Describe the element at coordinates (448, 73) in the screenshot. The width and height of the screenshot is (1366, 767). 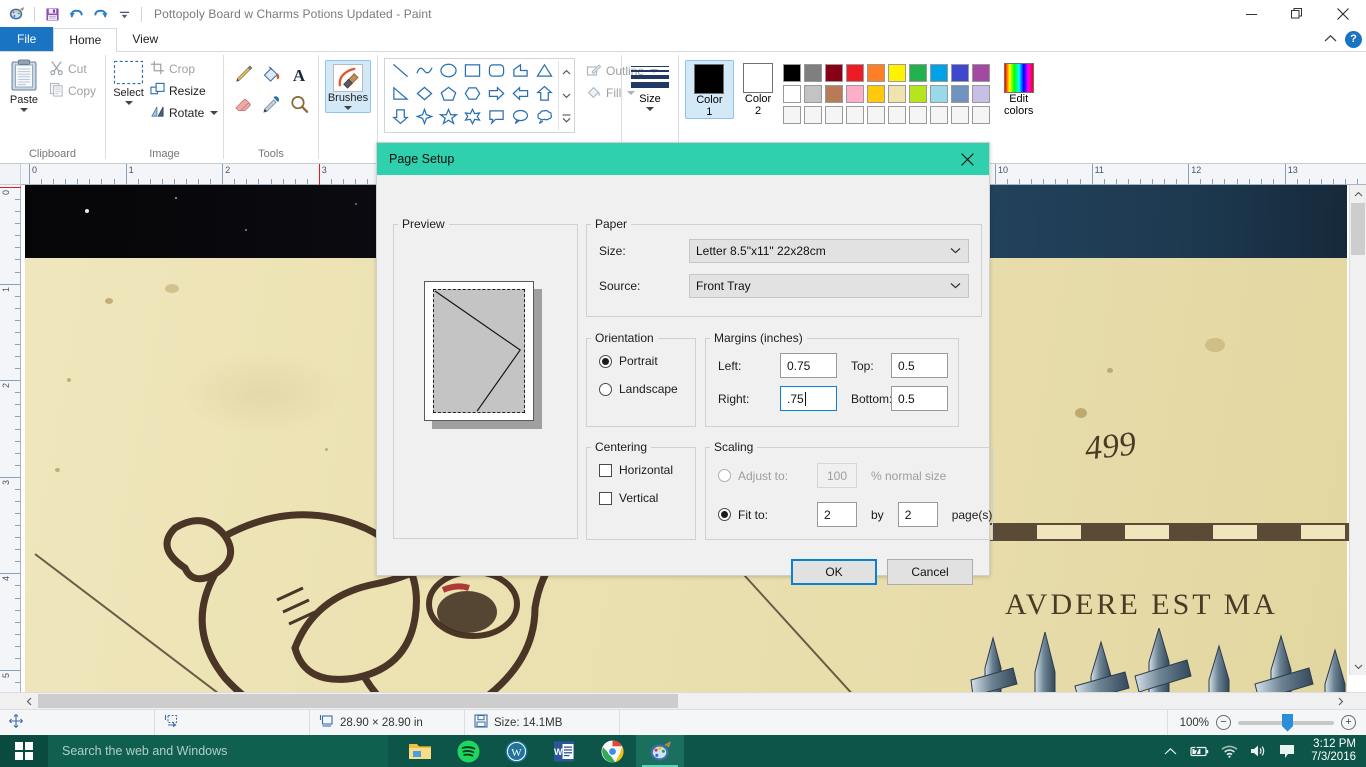
I see `shape-oval-icon` at that location.